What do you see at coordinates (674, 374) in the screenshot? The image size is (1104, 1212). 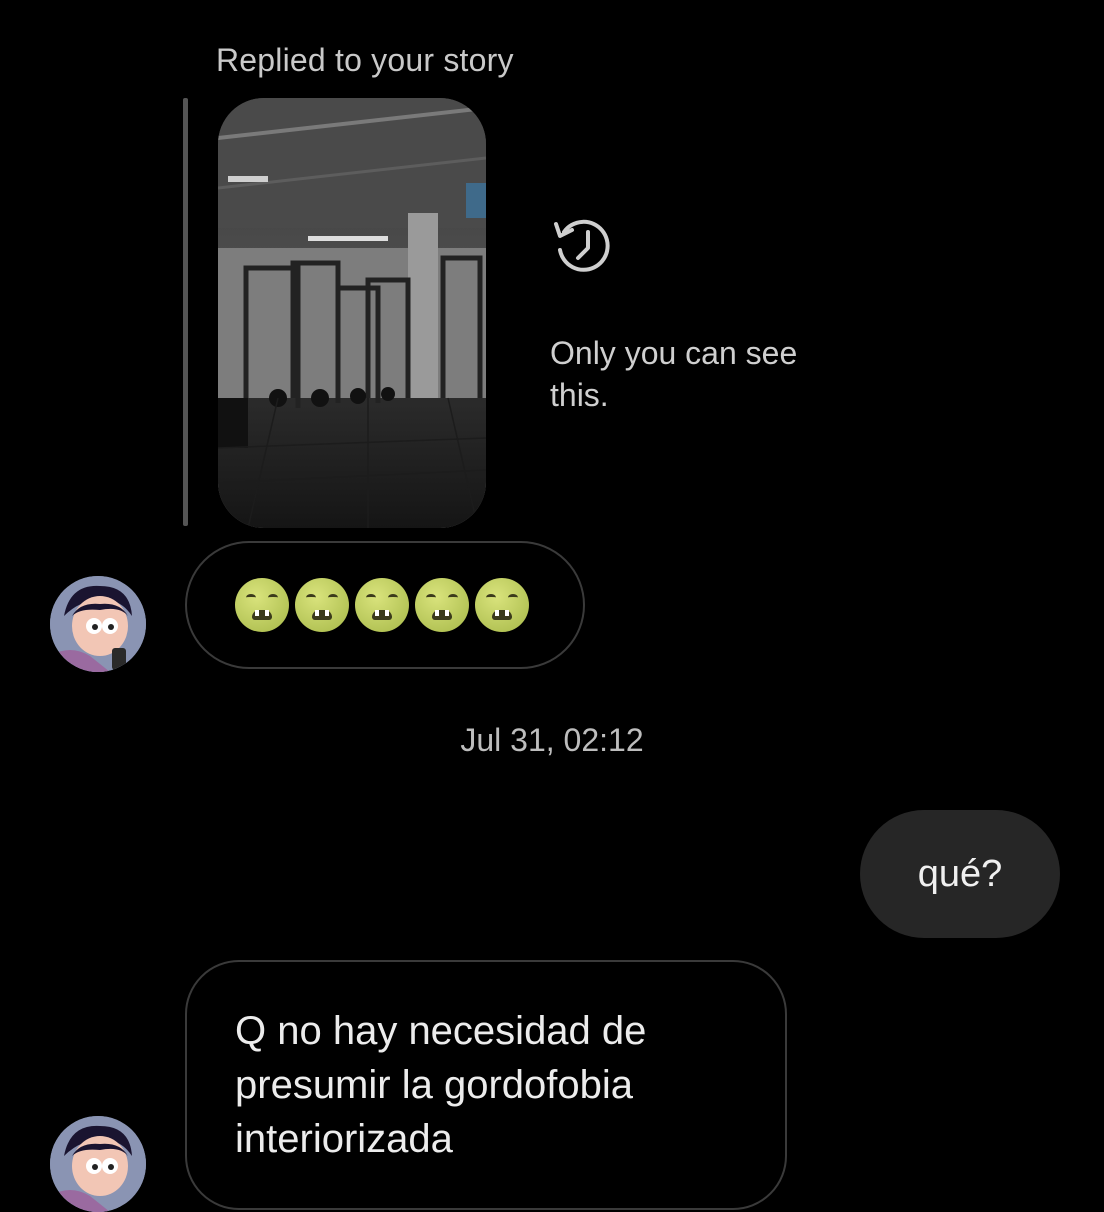 I see `only-you-notice: Only you can see this.` at bounding box center [674, 374].